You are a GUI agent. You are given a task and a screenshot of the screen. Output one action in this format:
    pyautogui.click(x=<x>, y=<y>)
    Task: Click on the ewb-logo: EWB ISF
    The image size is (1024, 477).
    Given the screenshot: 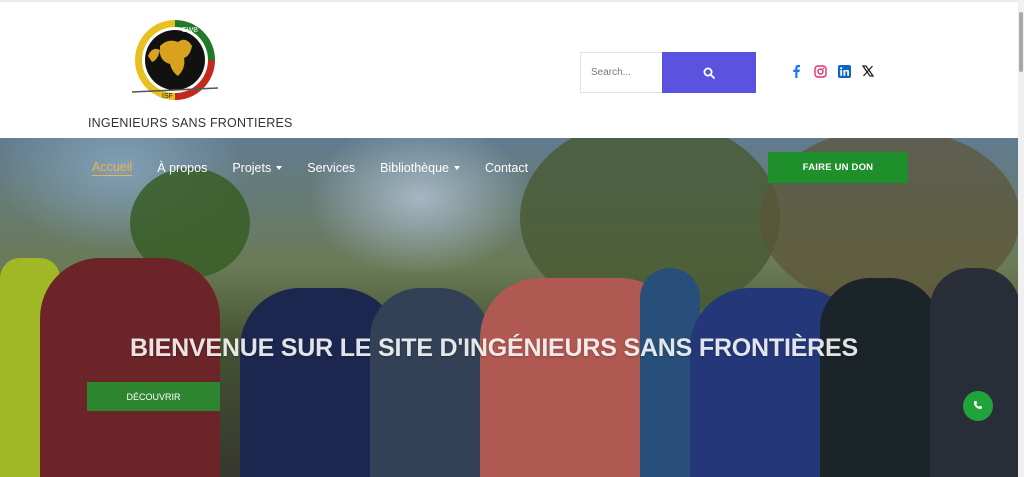 What is the action you would take?
    pyautogui.click(x=175, y=62)
    